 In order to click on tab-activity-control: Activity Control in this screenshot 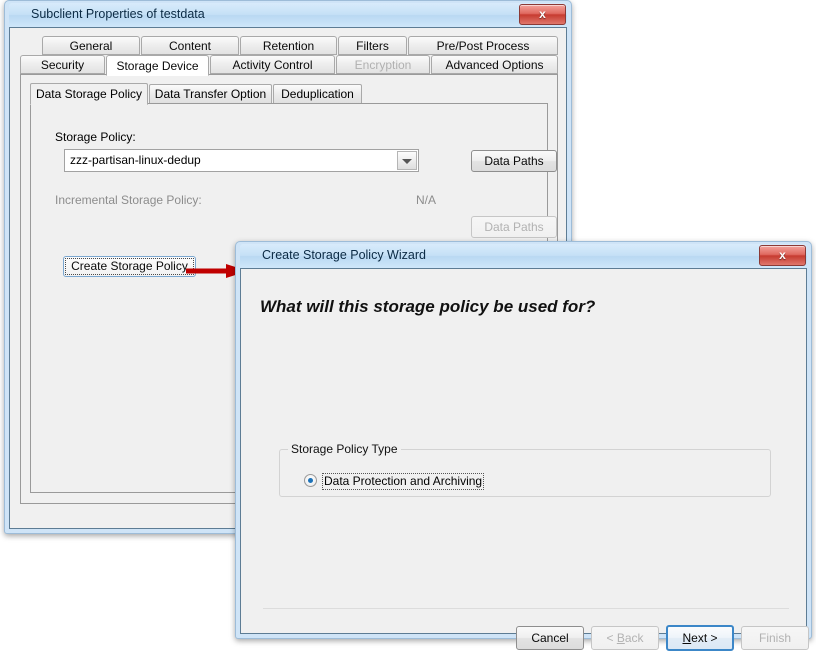, I will do `click(272, 64)`.